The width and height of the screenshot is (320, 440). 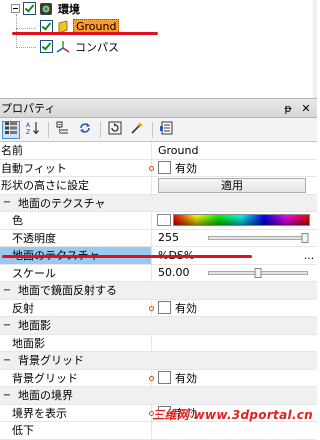 What do you see at coordinates (158, 343) in the screenshot?
I see `property-row-shadow: 地面影` at bounding box center [158, 343].